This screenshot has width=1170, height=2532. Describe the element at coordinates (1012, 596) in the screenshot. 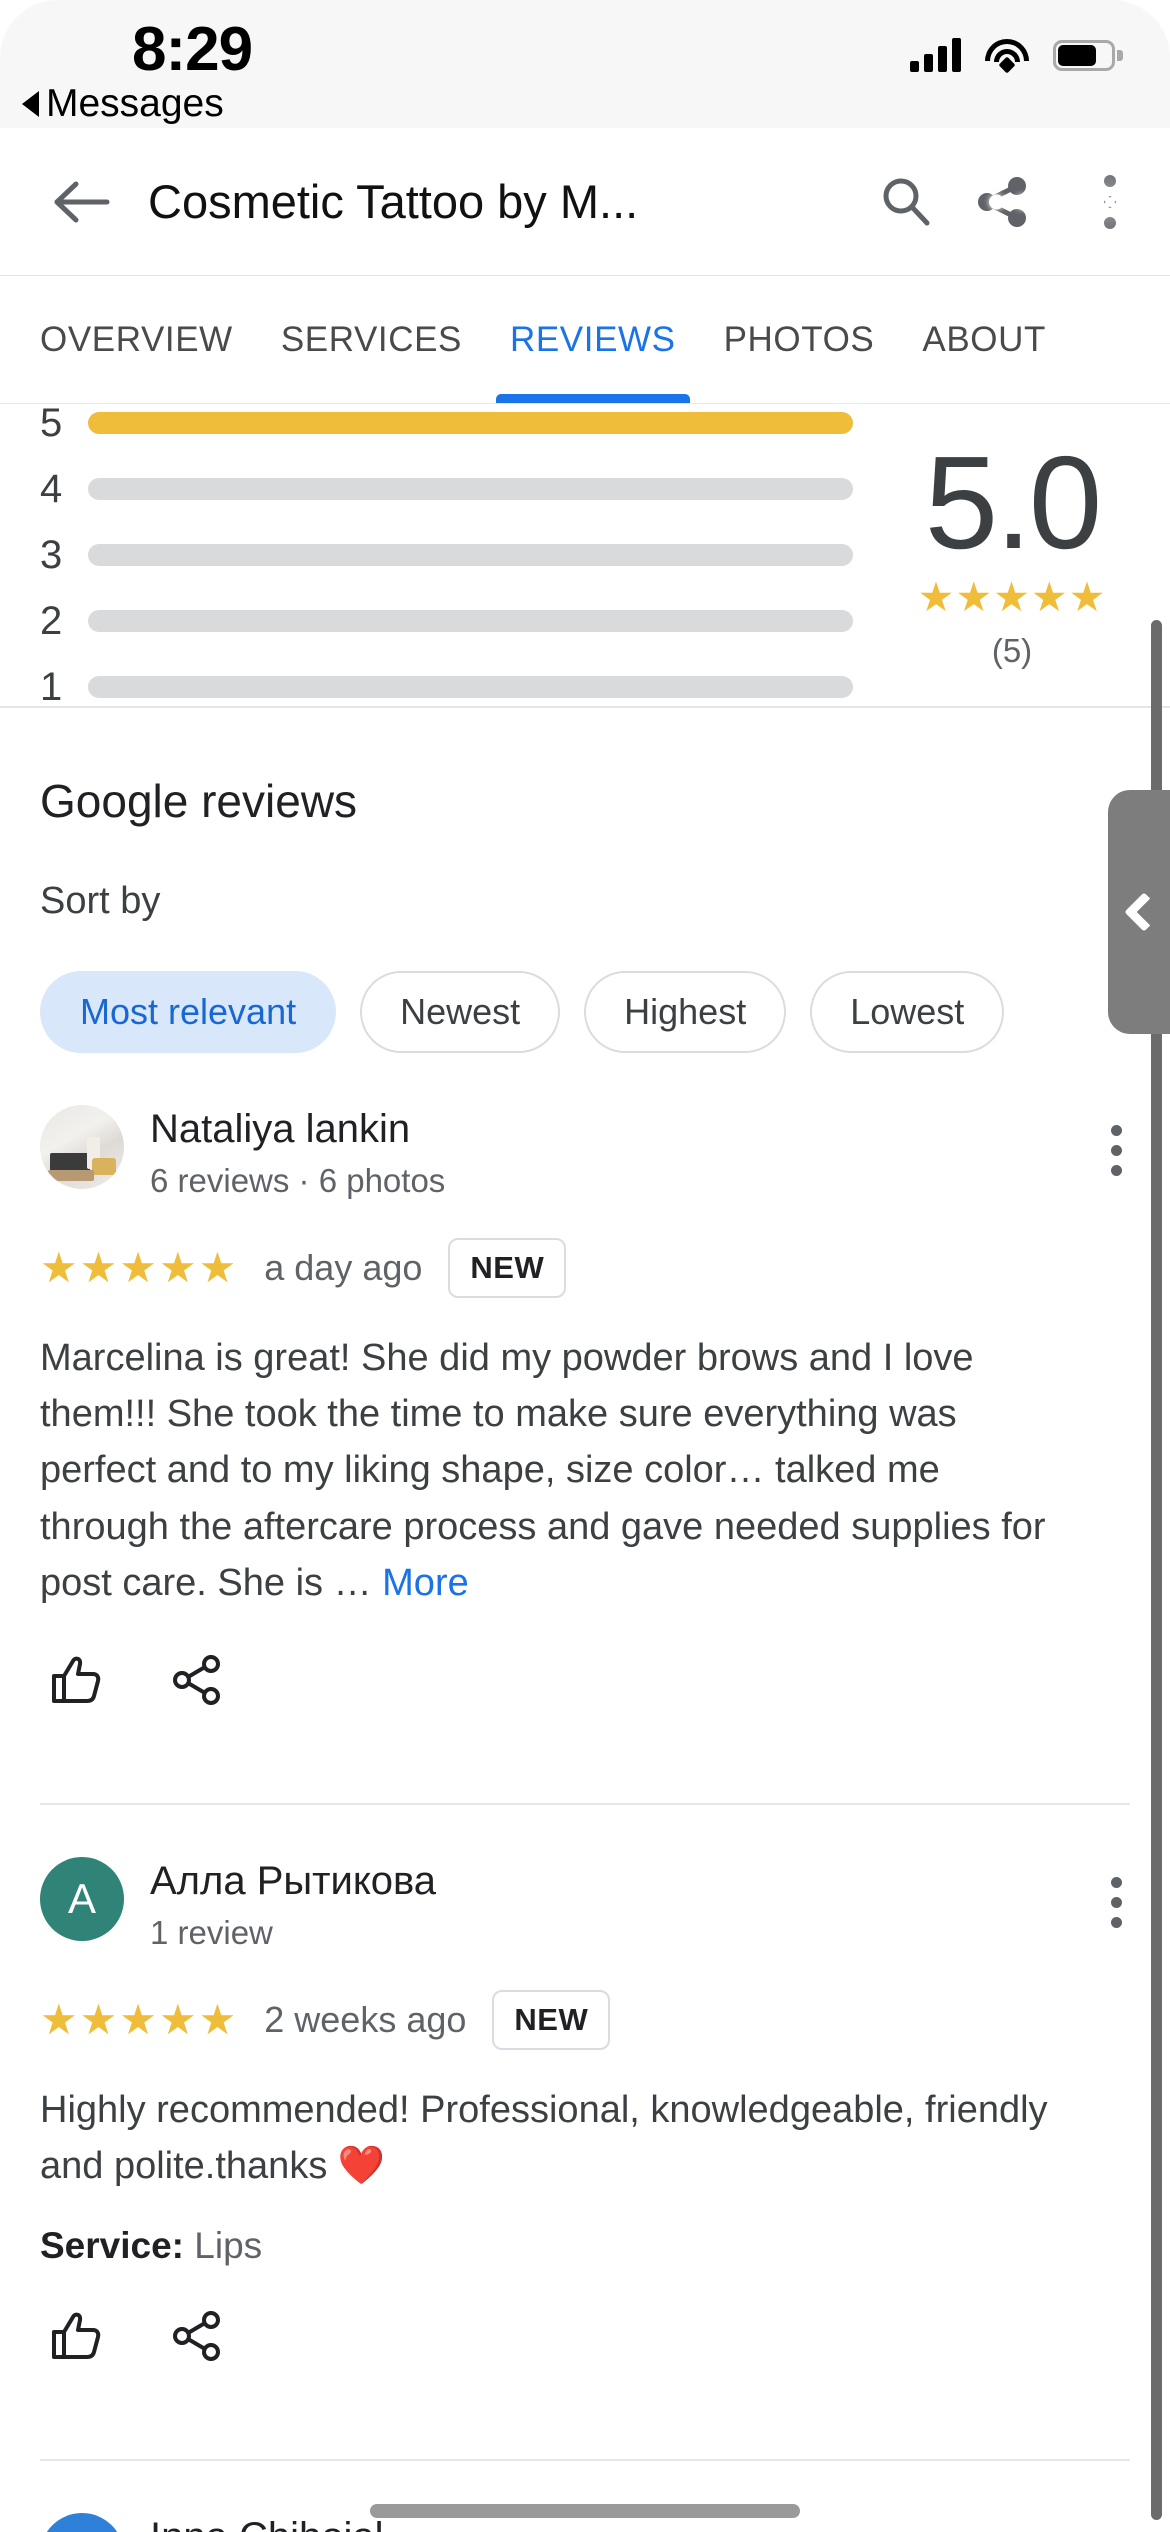

I see `rating-stars-icon: ★★★★★` at that location.